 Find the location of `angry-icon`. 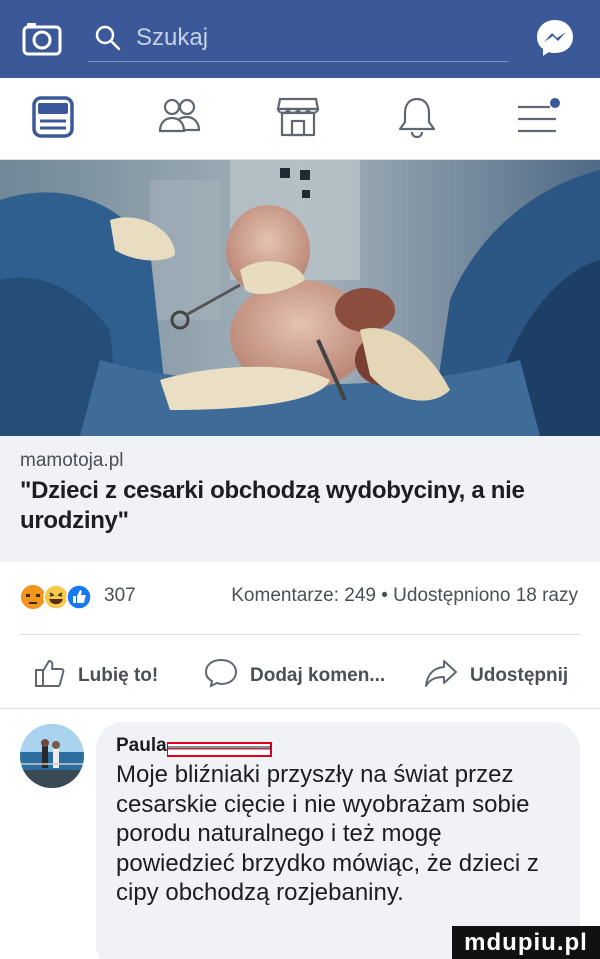

angry-icon is located at coordinates (33, 597).